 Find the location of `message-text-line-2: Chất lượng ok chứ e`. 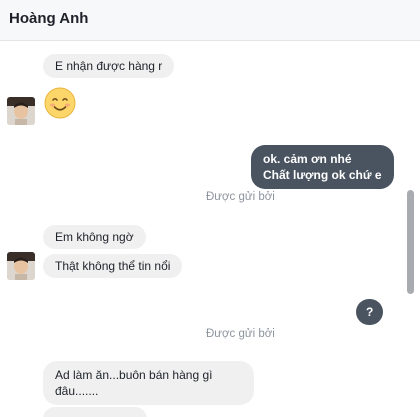

message-text-line-2: Chất lượng ok chứ e is located at coordinates (322, 175).